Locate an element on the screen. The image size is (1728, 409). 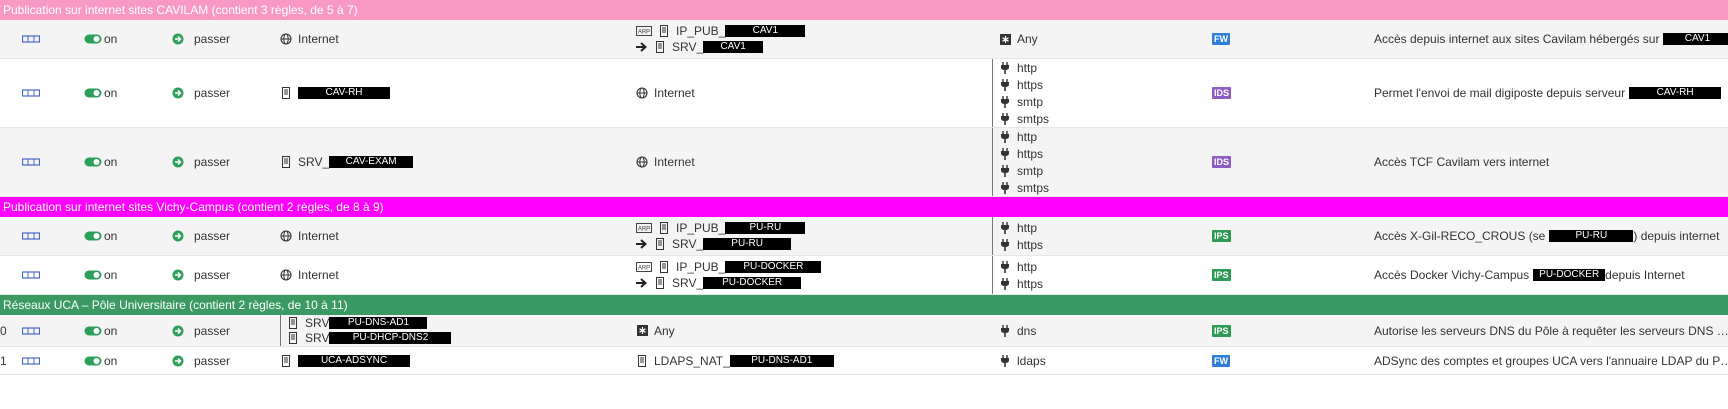
destination-object: SRV_ CAV1 is located at coordinates (720, 47).